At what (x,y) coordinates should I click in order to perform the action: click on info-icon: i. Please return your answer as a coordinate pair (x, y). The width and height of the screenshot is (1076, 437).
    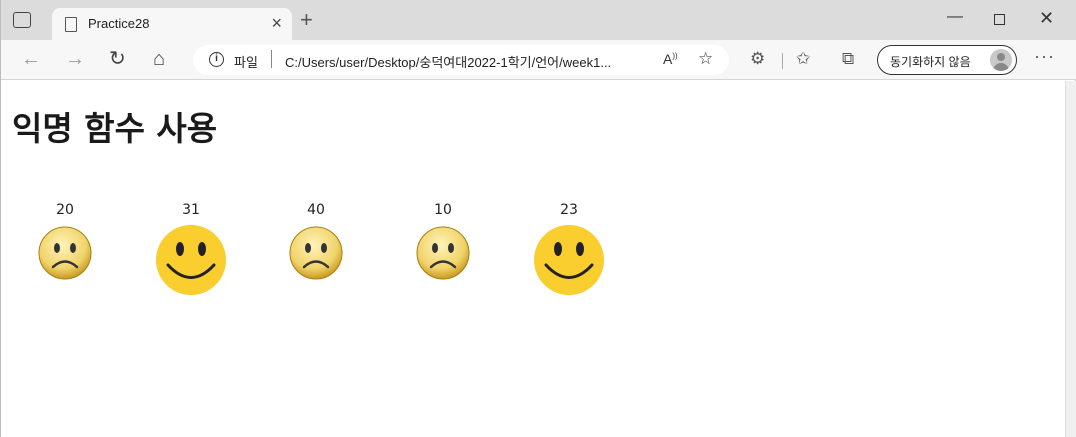
    Looking at the image, I should click on (216, 59).